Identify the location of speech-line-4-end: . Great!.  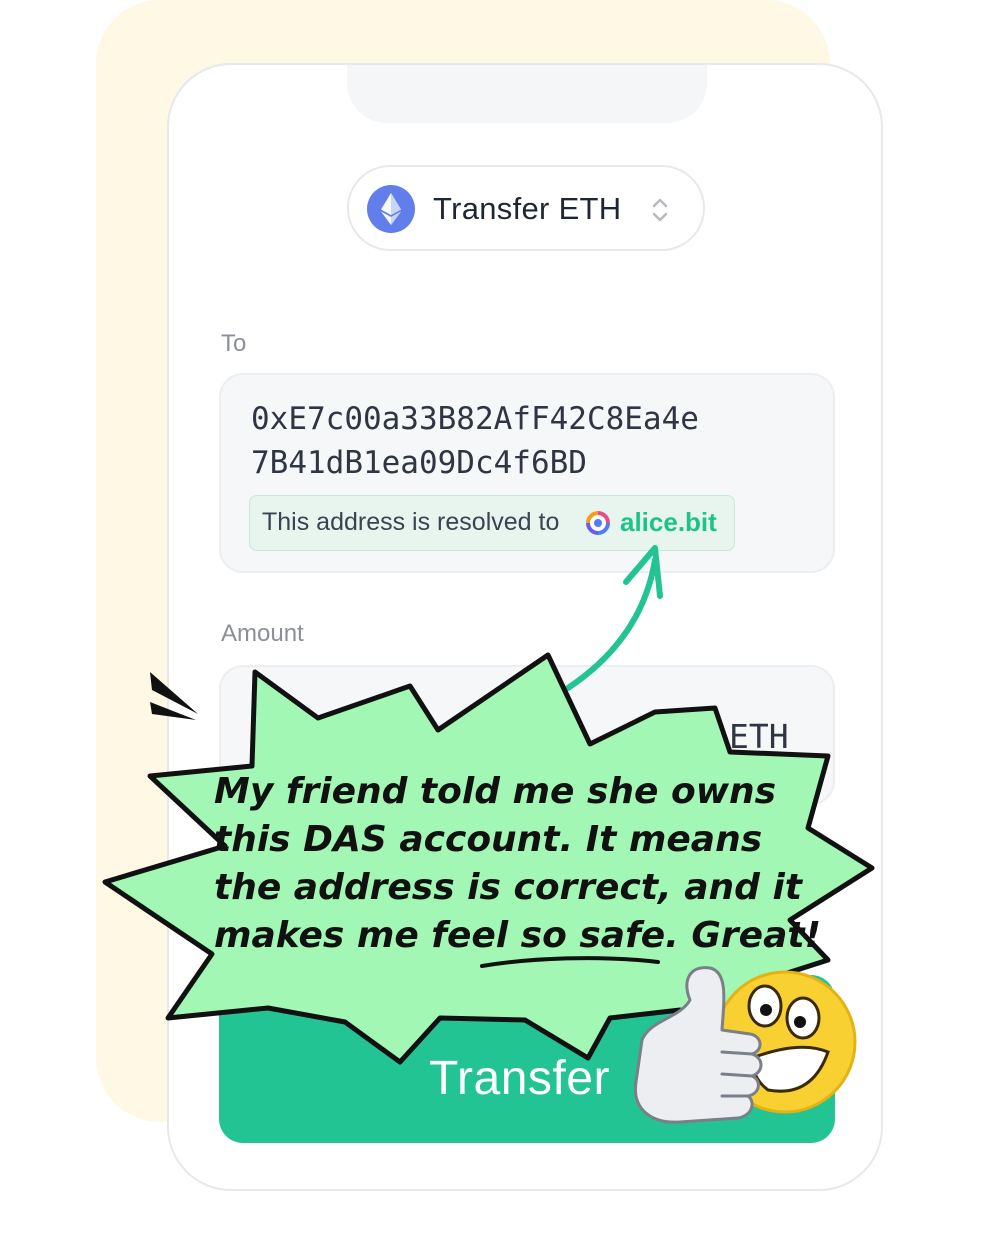
(743, 935).